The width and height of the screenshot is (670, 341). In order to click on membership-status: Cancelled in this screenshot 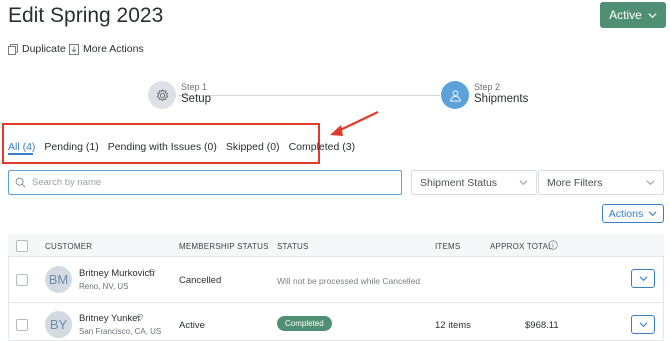, I will do `click(200, 280)`.